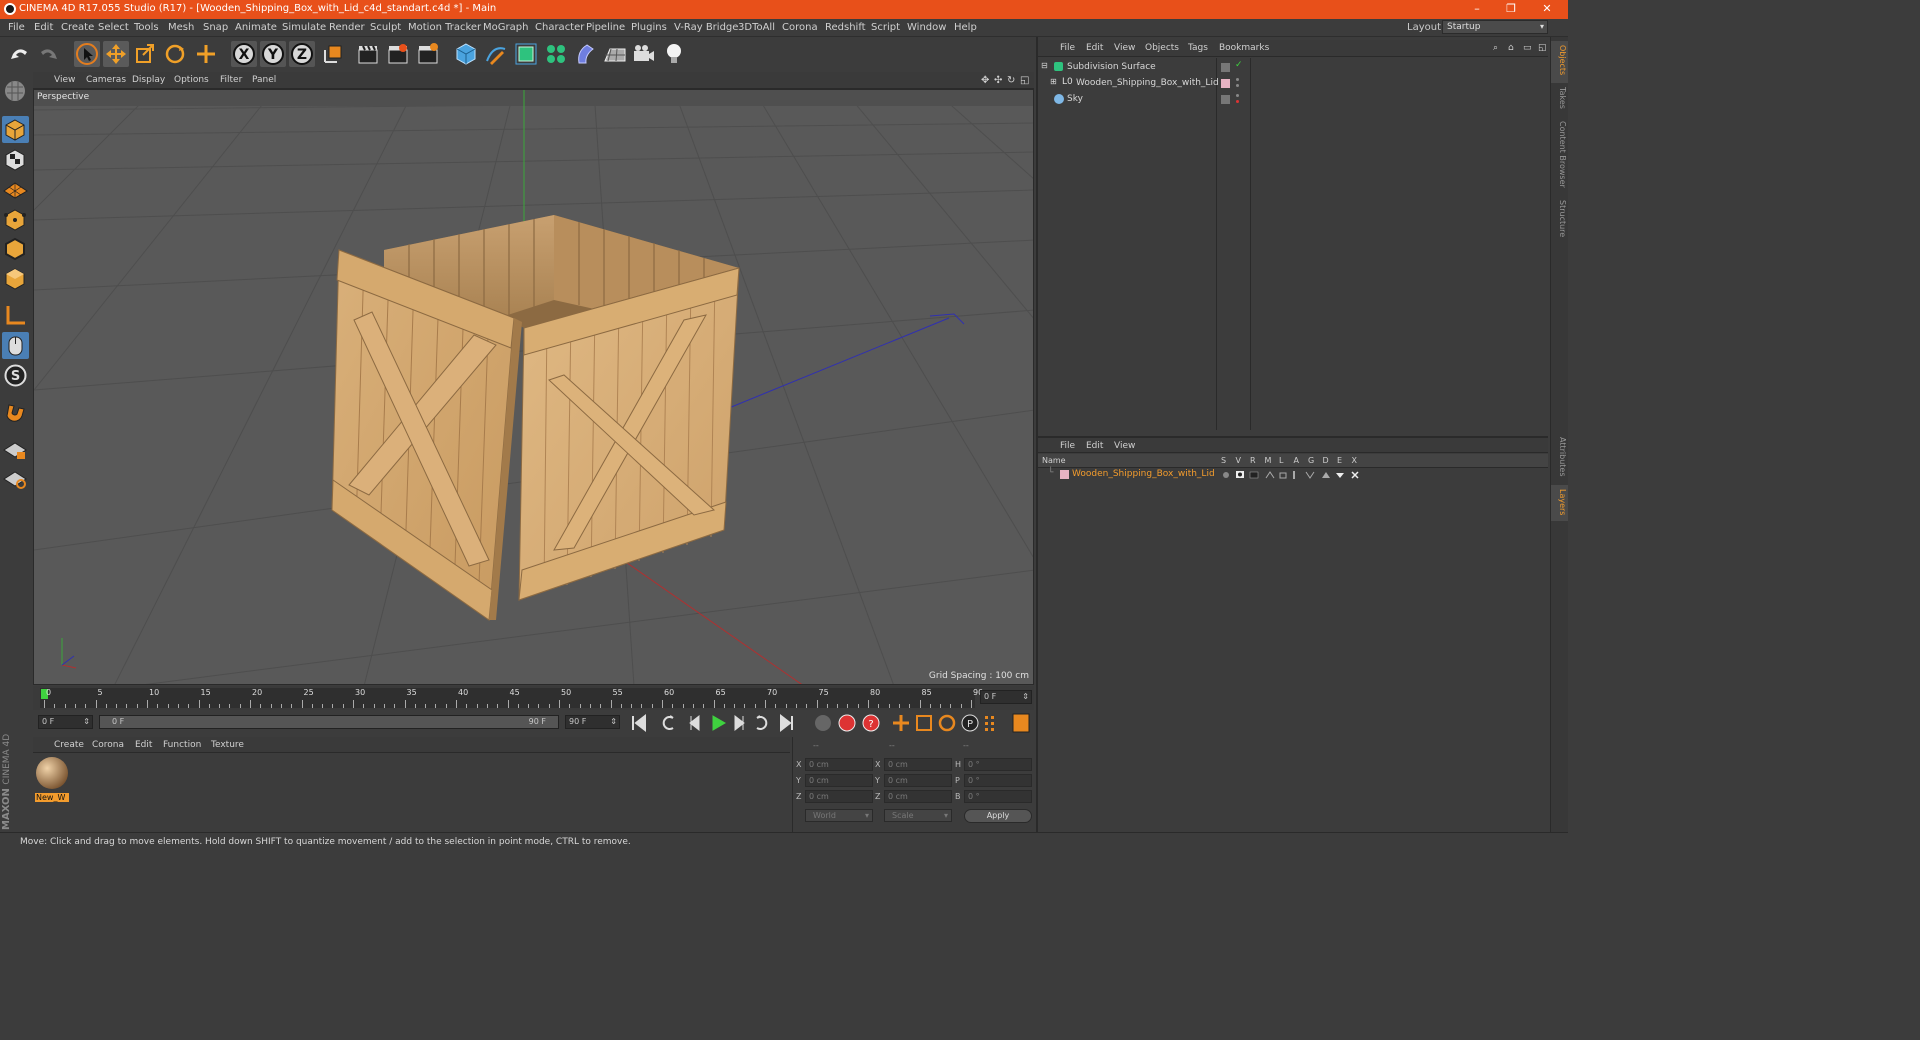 Image resolution: width=1920 pixels, height=1040 pixels. What do you see at coordinates (1560, 218) in the screenshot?
I see `tab-structure: Structure` at bounding box center [1560, 218].